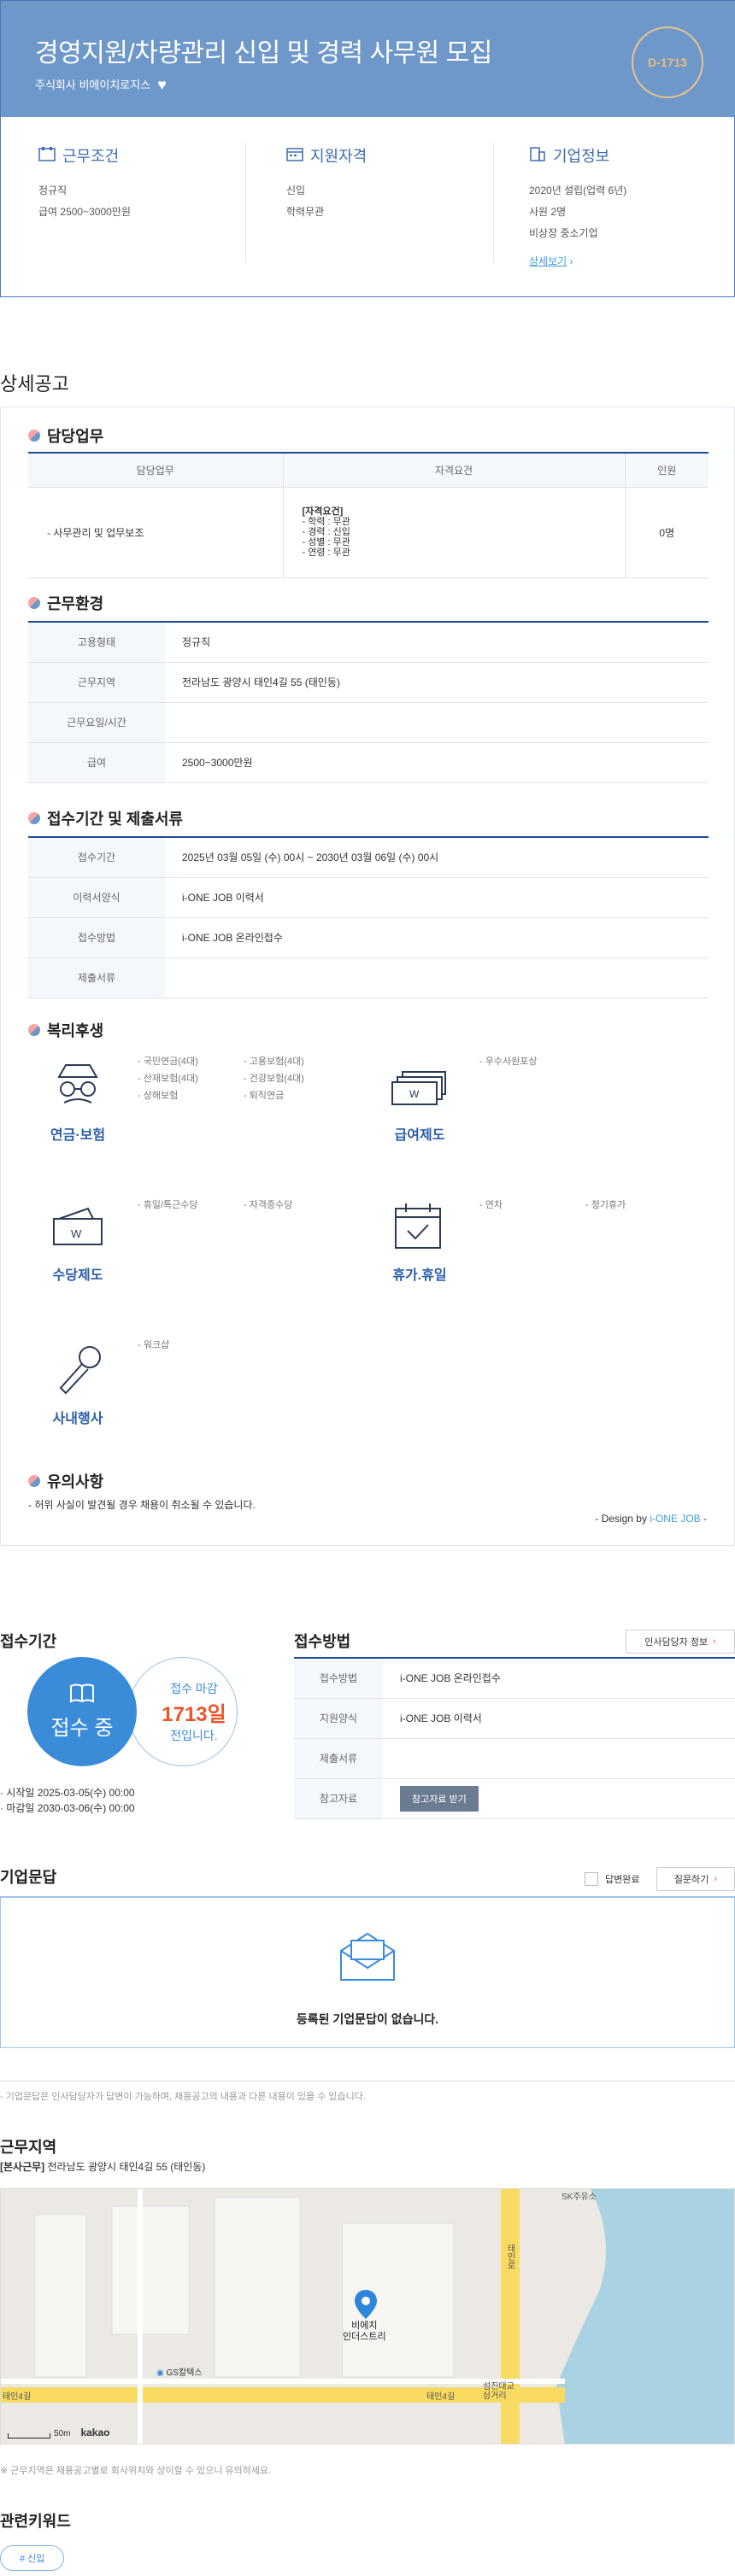 The height and width of the screenshot is (2576, 735). What do you see at coordinates (75, 1030) in the screenshot?
I see `welfare-title: 복리후생` at bounding box center [75, 1030].